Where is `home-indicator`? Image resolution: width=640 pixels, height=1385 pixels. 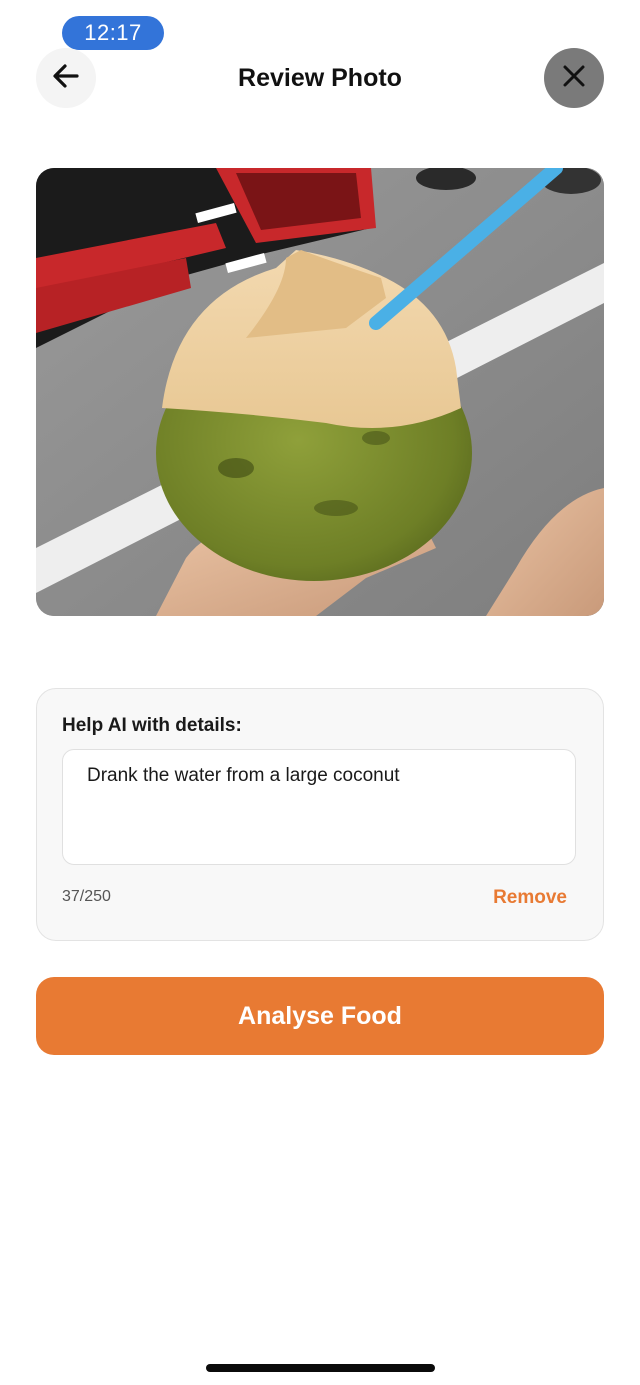 home-indicator is located at coordinates (320, 1368).